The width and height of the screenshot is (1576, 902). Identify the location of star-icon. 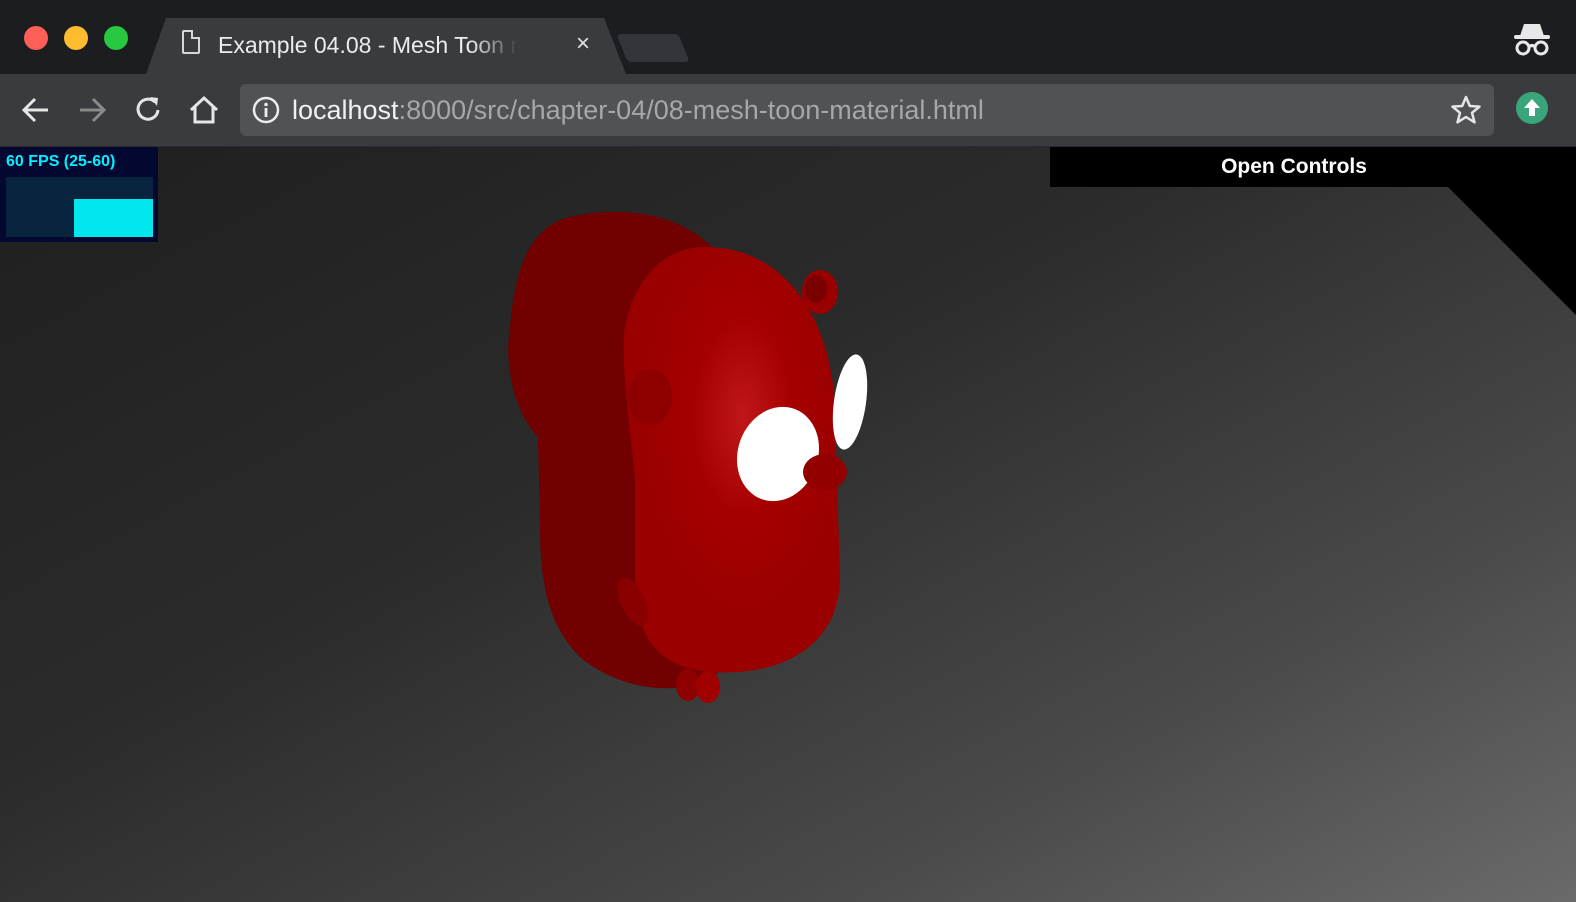
(1466, 110).